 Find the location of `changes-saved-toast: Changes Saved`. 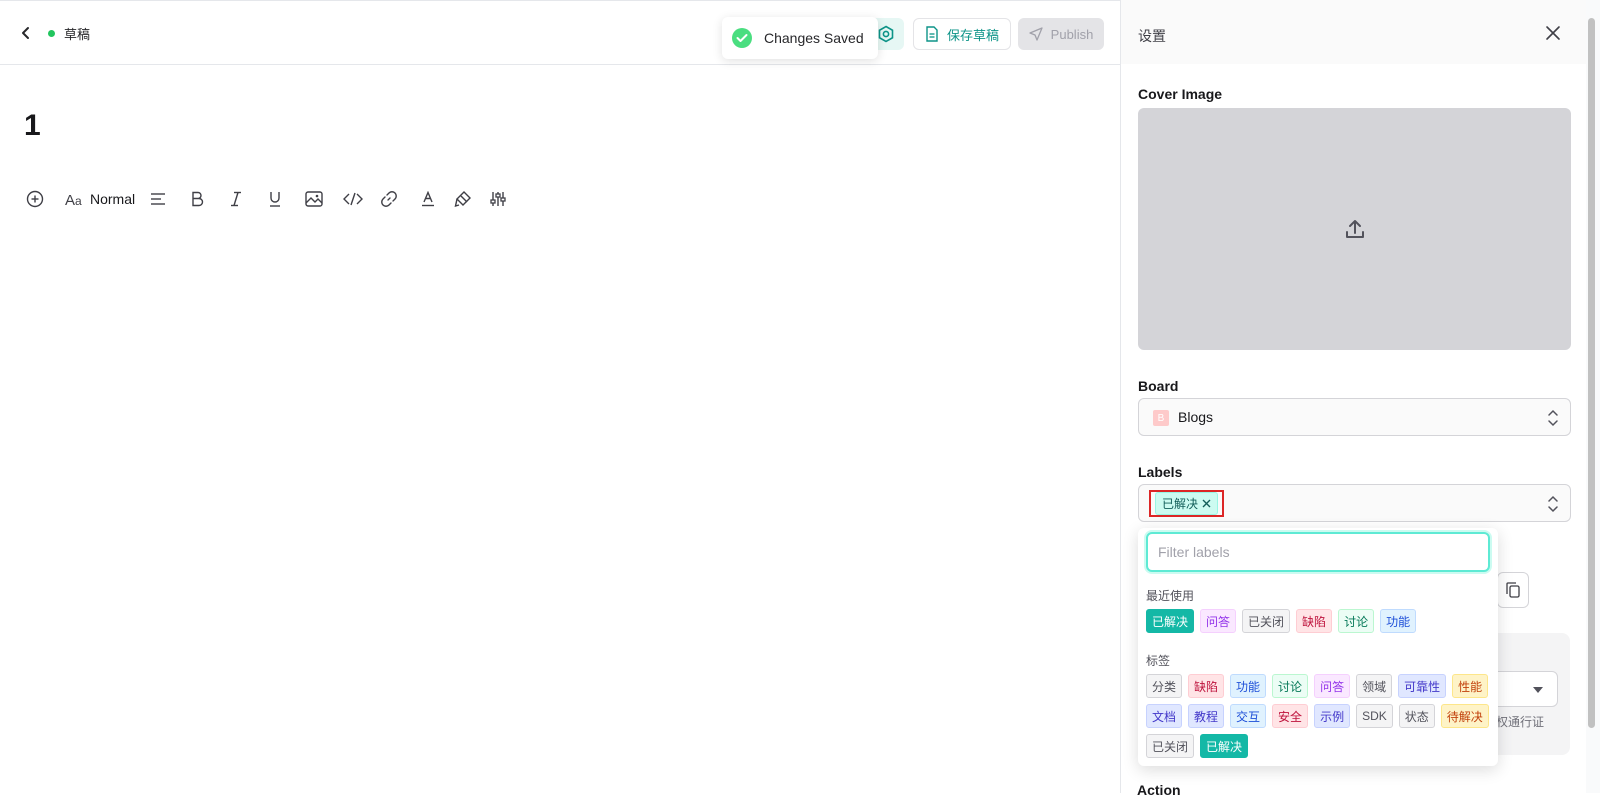

changes-saved-toast: Changes Saved is located at coordinates (800, 38).